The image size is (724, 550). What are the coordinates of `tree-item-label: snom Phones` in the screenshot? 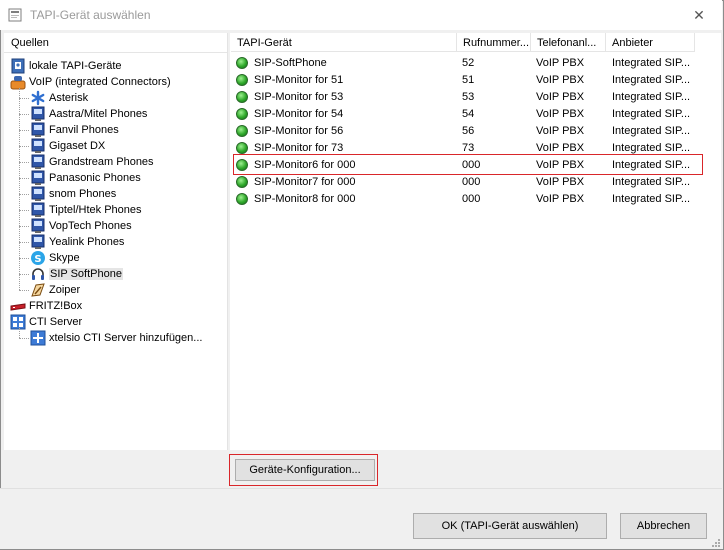 It's located at (83, 194).